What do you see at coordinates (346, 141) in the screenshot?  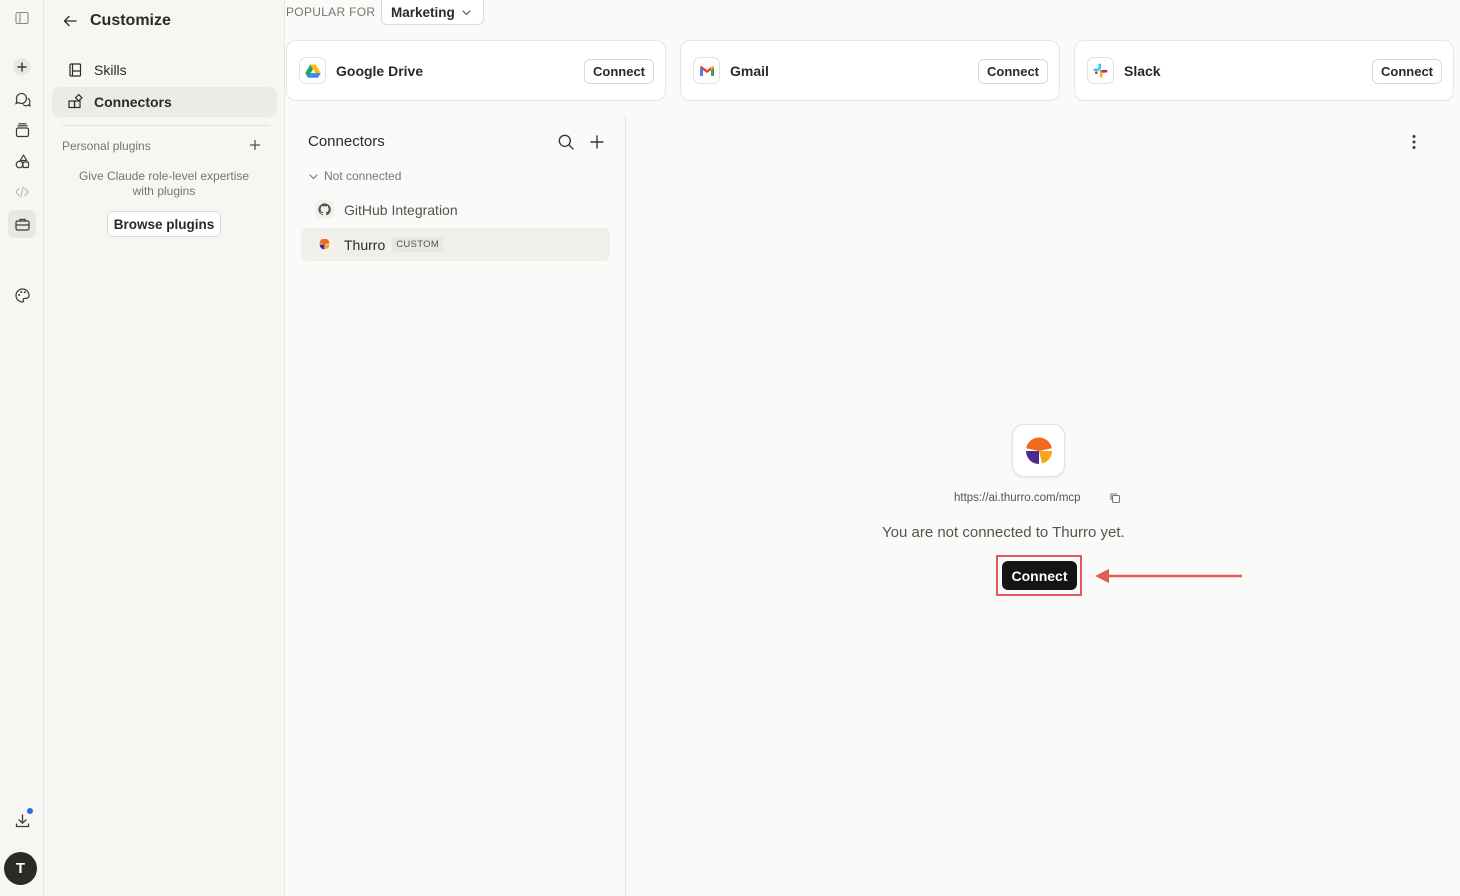 I see `connectors-list-title: Connectors` at bounding box center [346, 141].